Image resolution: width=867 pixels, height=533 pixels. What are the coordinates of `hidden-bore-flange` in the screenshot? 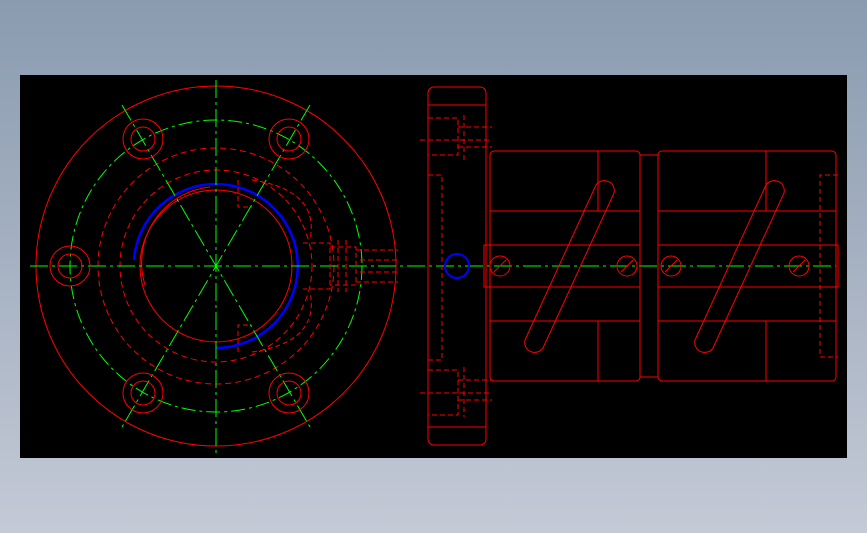 It's located at (435, 267).